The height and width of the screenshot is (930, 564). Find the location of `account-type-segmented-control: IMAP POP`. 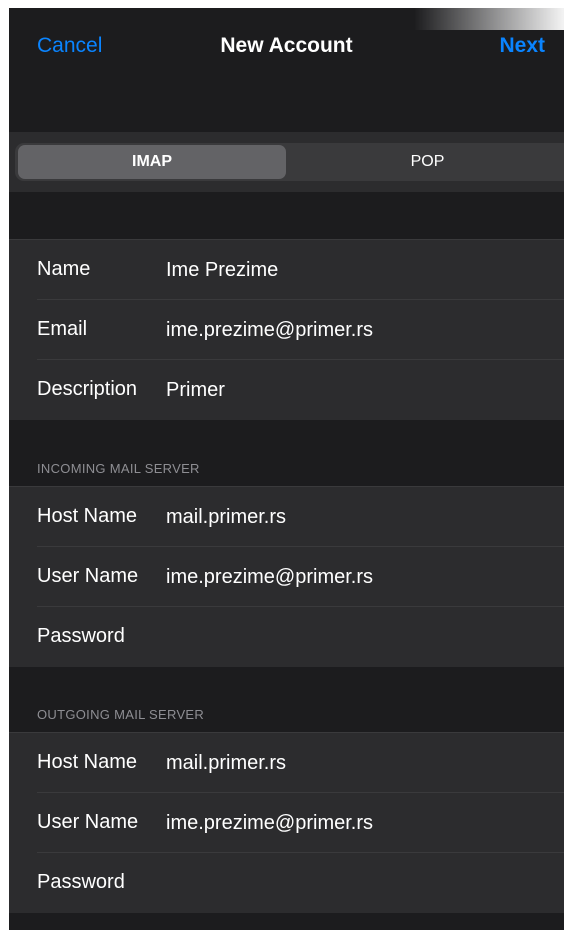

account-type-segmented-control: IMAP POP is located at coordinates (289, 162).